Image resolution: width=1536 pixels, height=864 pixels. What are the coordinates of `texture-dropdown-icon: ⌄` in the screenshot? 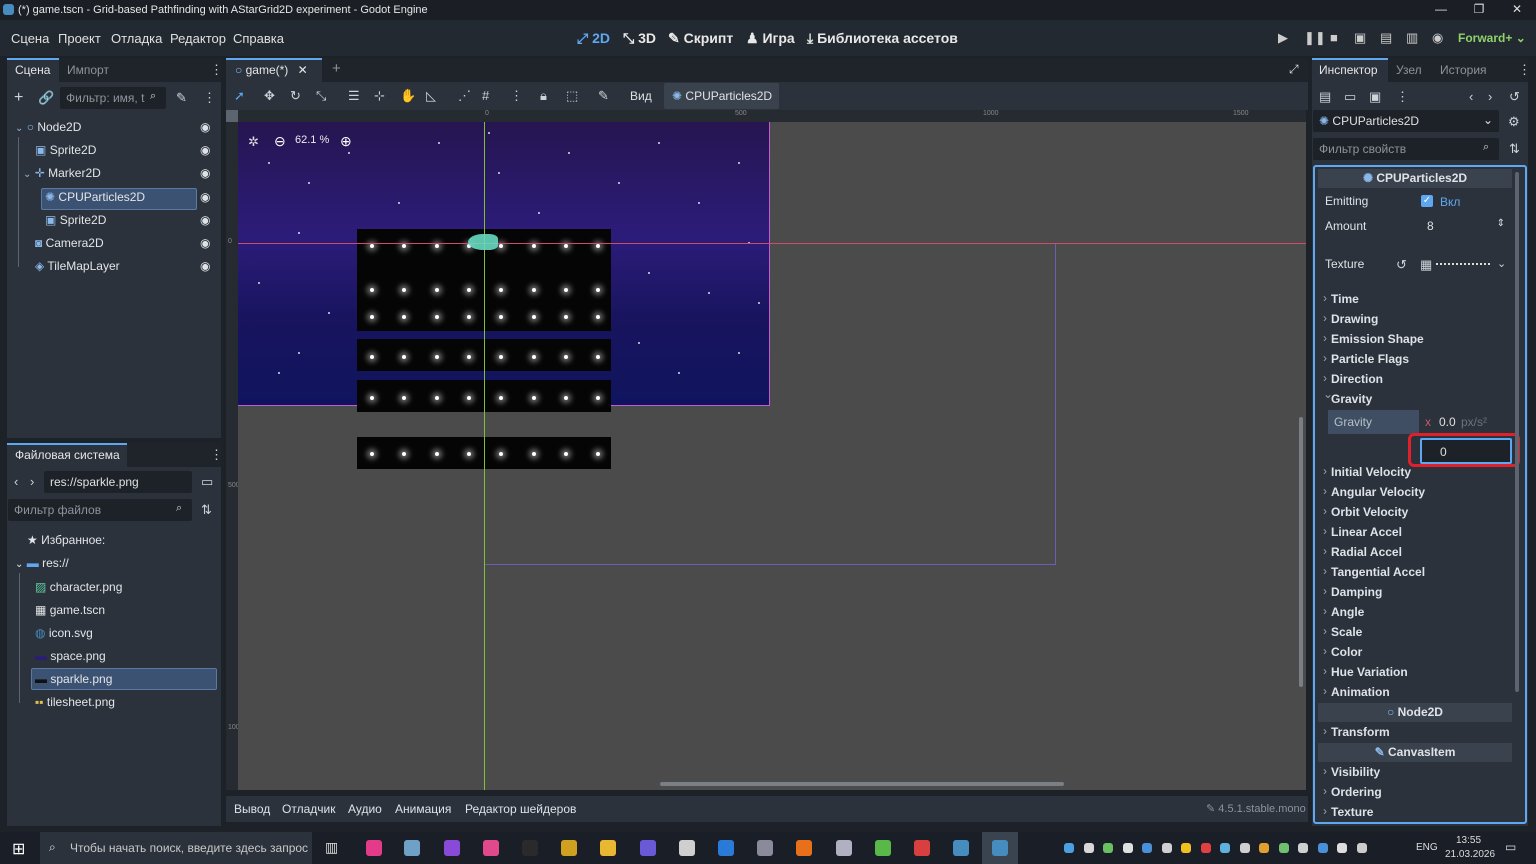 It's located at (1501, 263).